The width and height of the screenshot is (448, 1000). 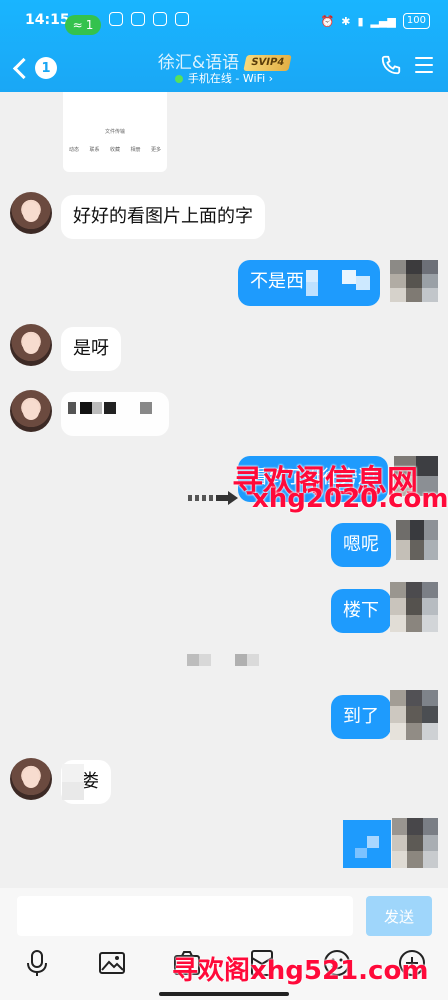 What do you see at coordinates (149, 19) in the screenshot?
I see `notification-icons` at bounding box center [149, 19].